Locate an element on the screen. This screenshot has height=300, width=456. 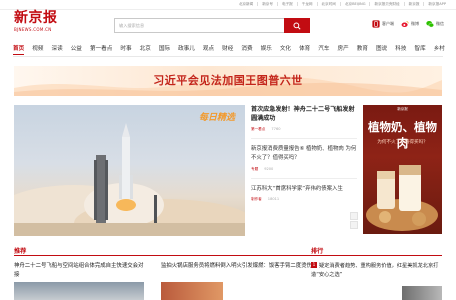
hero-tag: 每日精选 is located at coordinates (216, 118).